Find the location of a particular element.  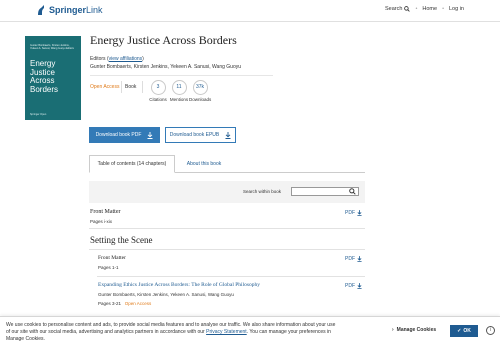

front-matter-title: Front Matter is located at coordinates (105, 212).